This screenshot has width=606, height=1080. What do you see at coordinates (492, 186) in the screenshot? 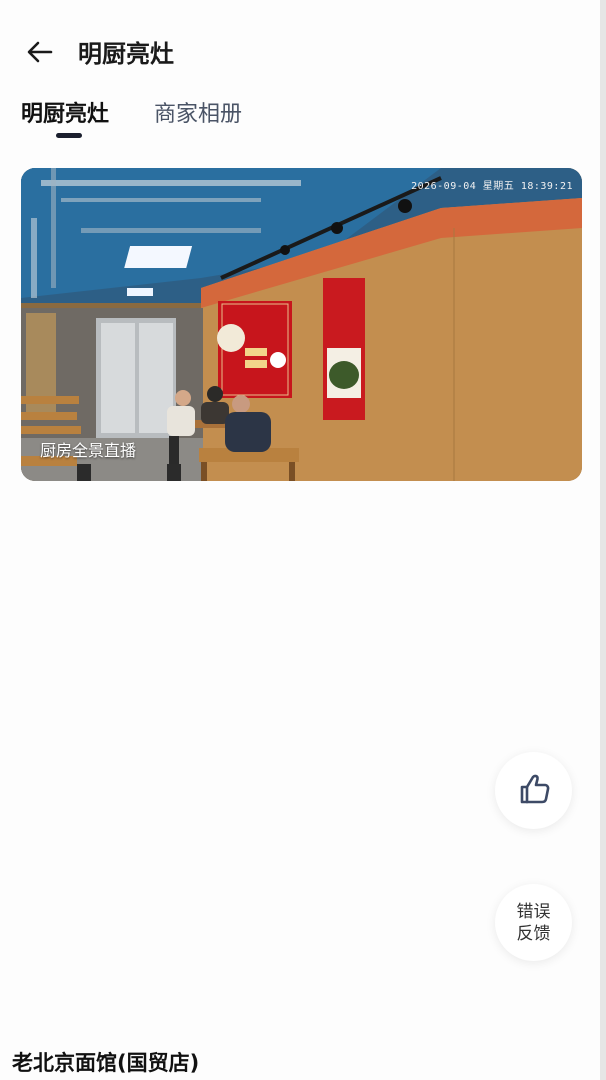
I see `video-timestamp: 2026-09-04 星期五 18:39:21` at bounding box center [492, 186].